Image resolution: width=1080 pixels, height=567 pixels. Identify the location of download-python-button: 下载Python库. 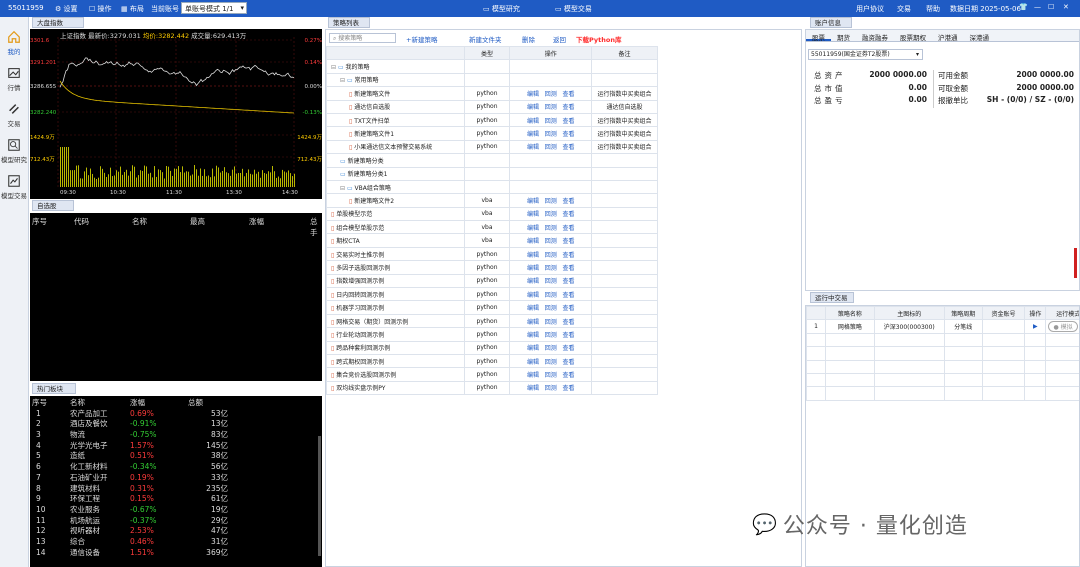
(598, 39).